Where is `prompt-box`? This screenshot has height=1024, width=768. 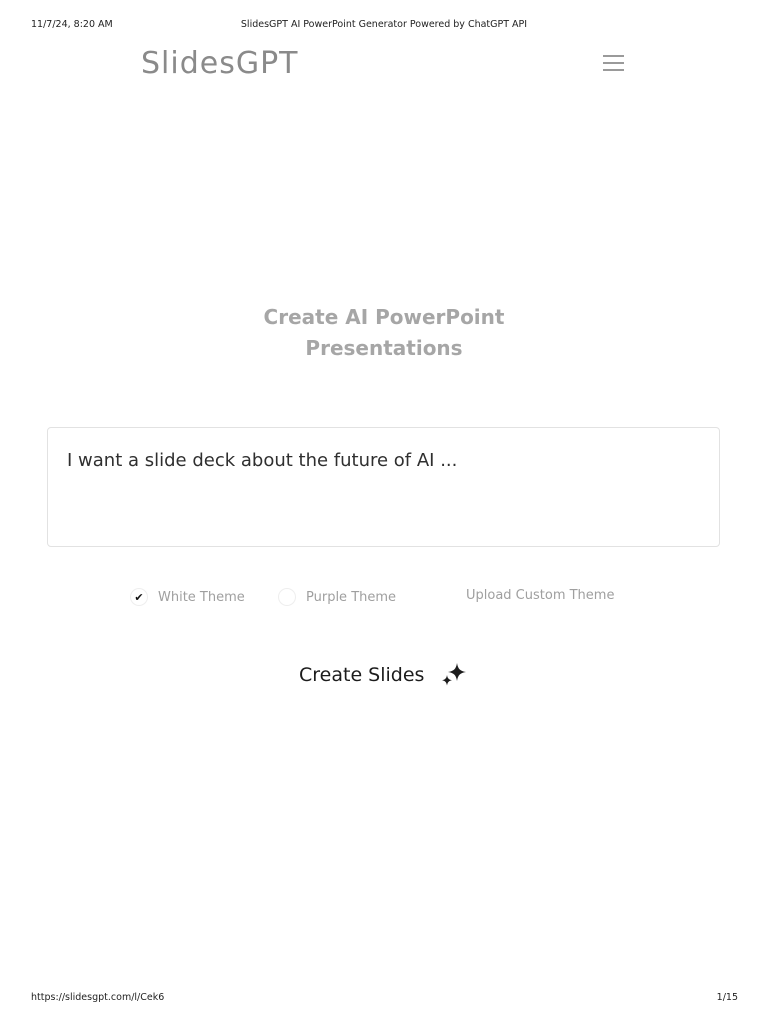 prompt-box is located at coordinates (383, 487).